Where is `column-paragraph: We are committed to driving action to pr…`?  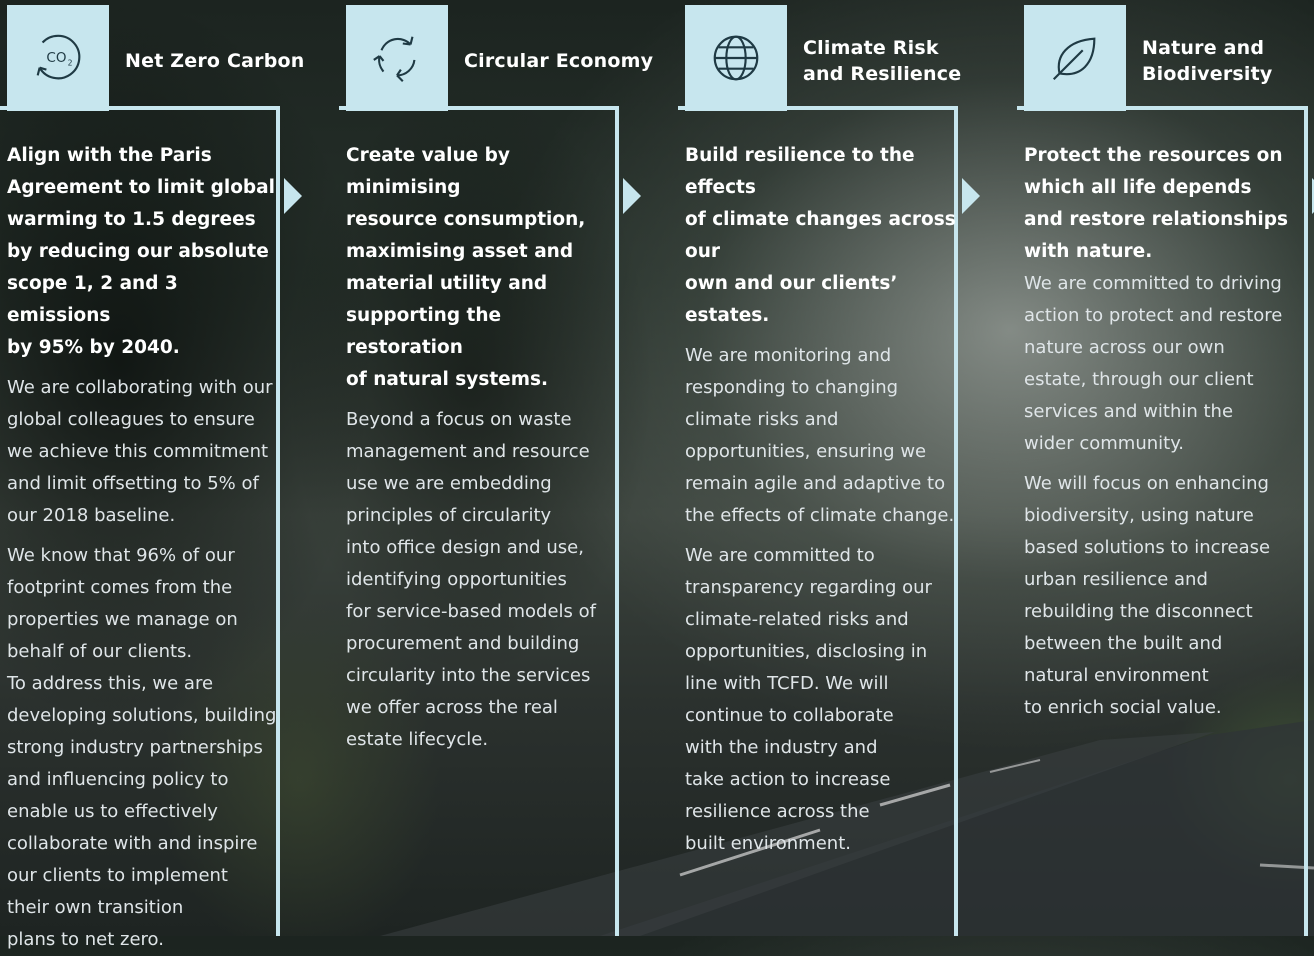 column-paragraph: We are committed to driving action to pr… is located at coordinates (1153, 363).